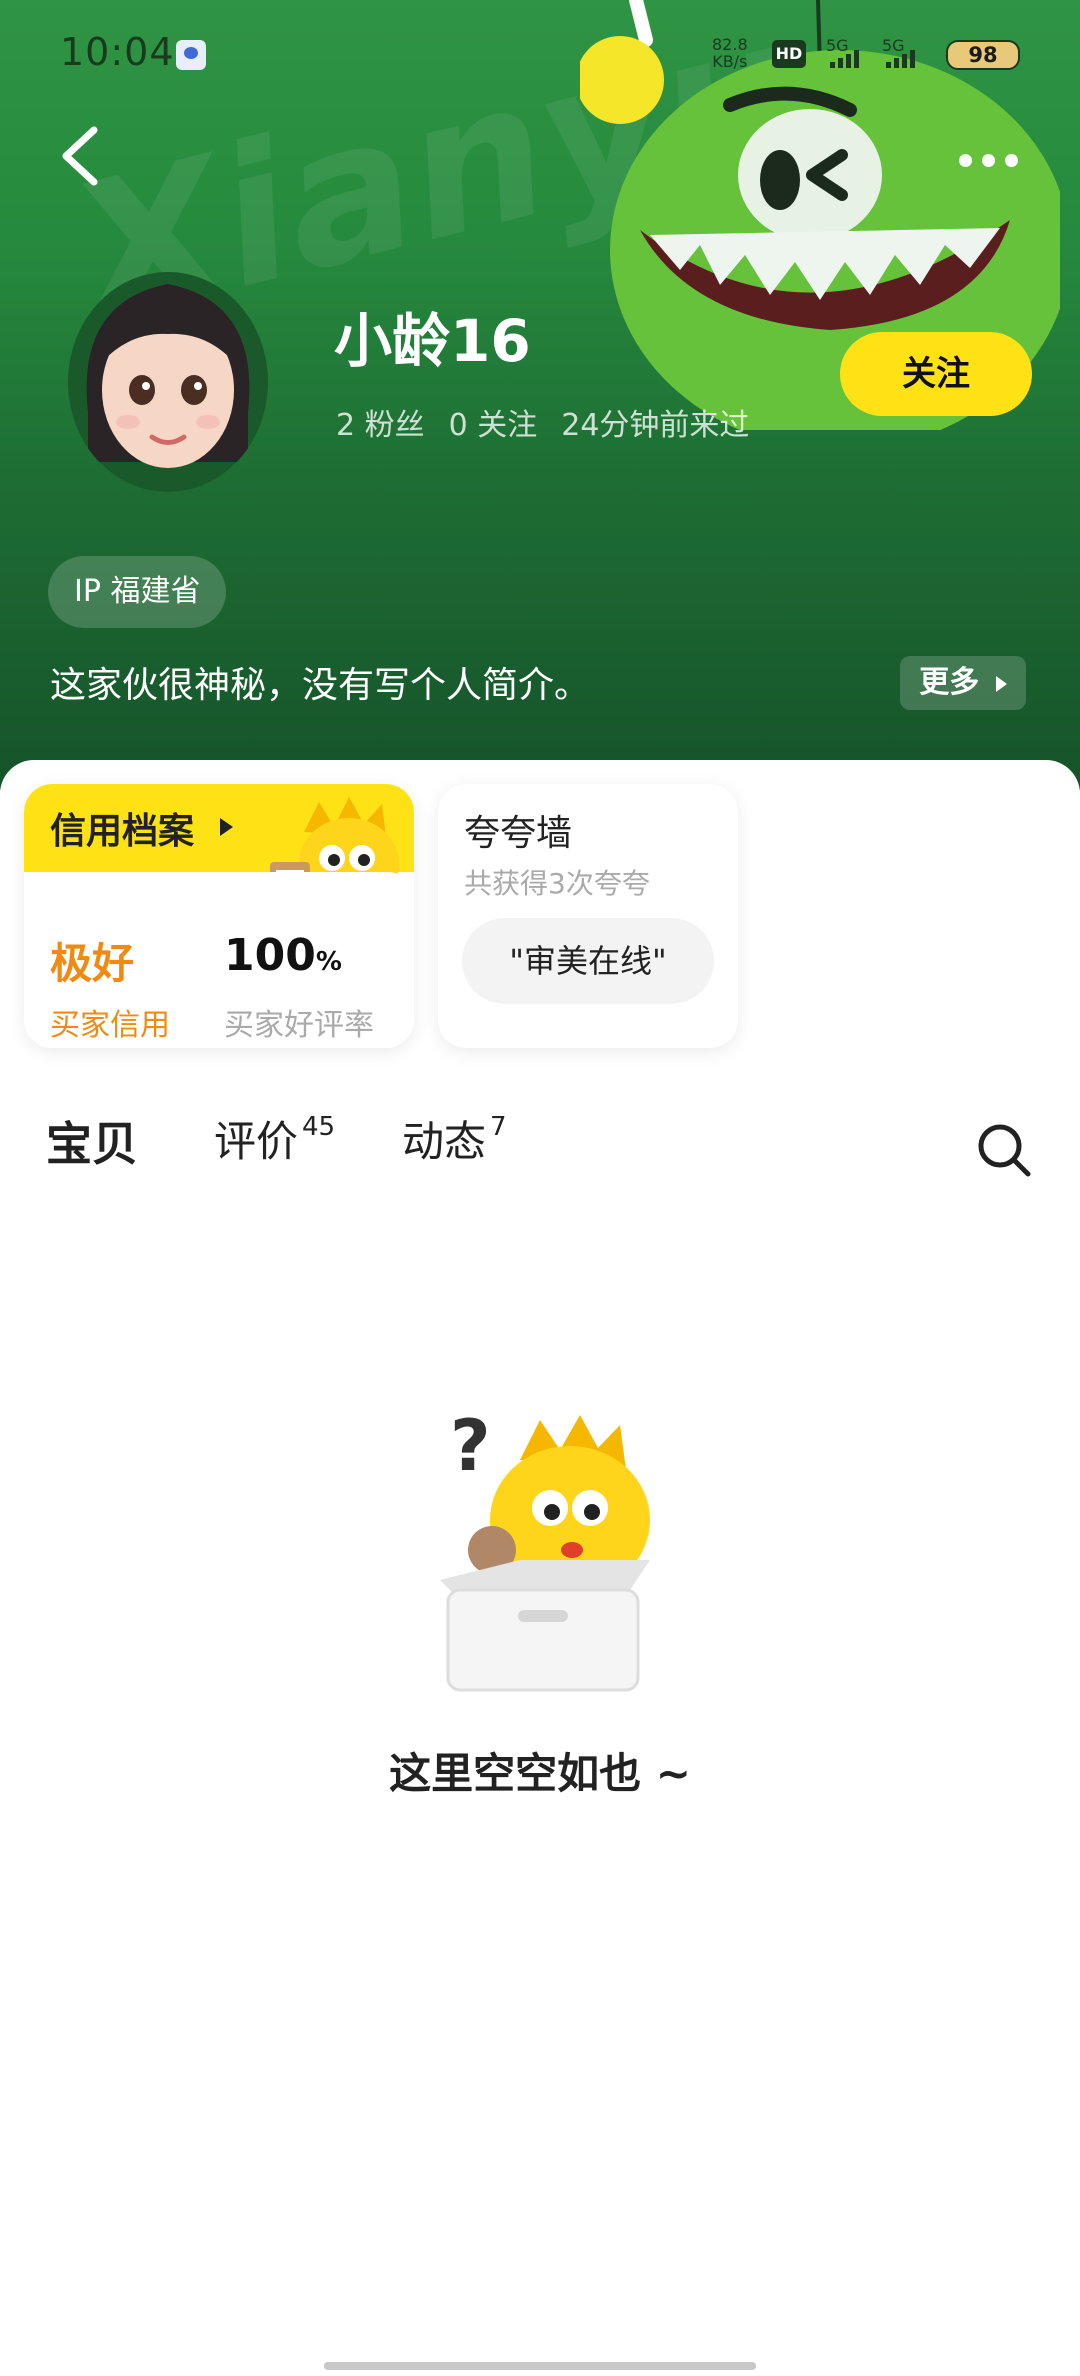  I want to click on hd-voice-icon: HD, so click(789, 54).